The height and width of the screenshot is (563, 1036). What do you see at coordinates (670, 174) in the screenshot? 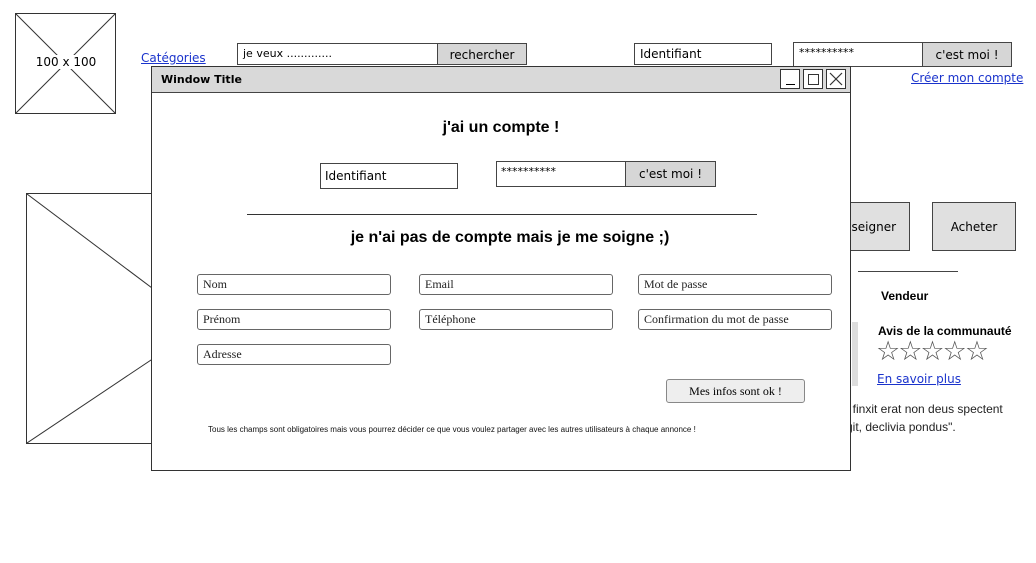
I see `dialog-login-button: c'est moi !` at bounding box center [670, 174].